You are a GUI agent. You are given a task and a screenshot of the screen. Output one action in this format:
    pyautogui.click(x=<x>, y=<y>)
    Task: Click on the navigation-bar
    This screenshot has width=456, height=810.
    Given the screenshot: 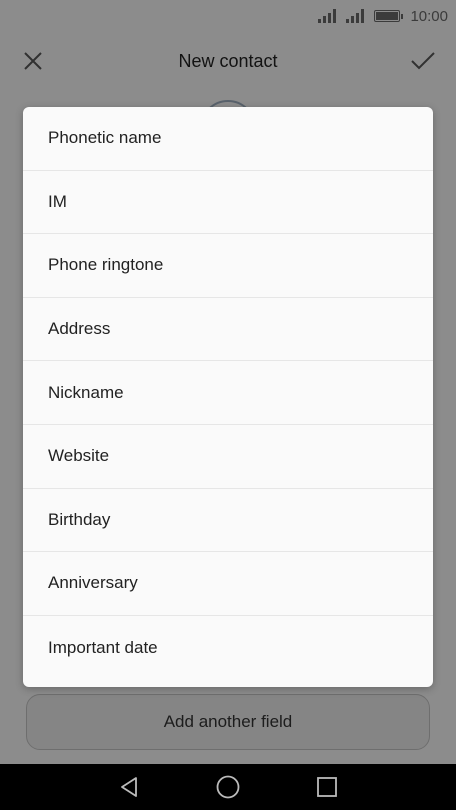 What is the action you would take?
    pyautogui.click(x=228, y=787)
    